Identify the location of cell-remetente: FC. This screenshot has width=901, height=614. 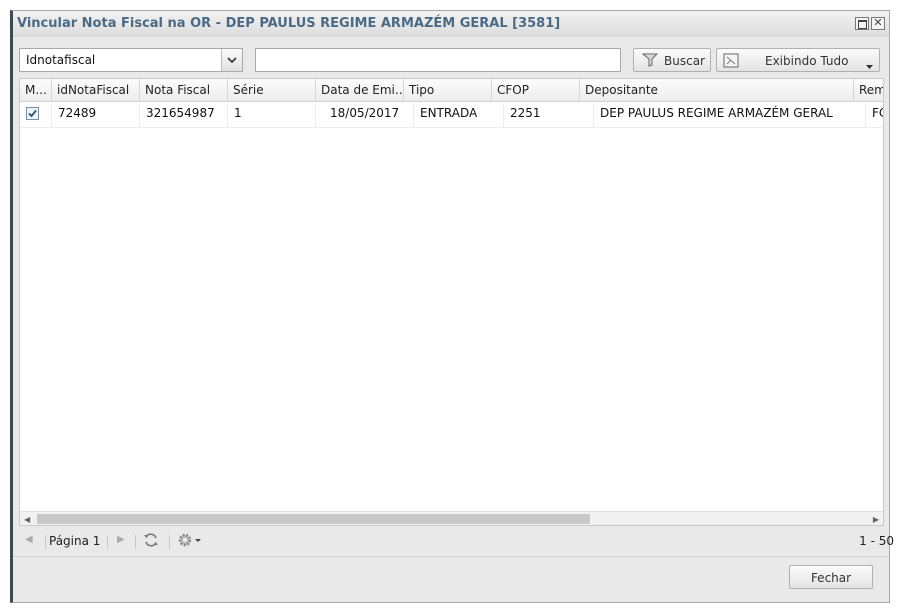
(877, 113).